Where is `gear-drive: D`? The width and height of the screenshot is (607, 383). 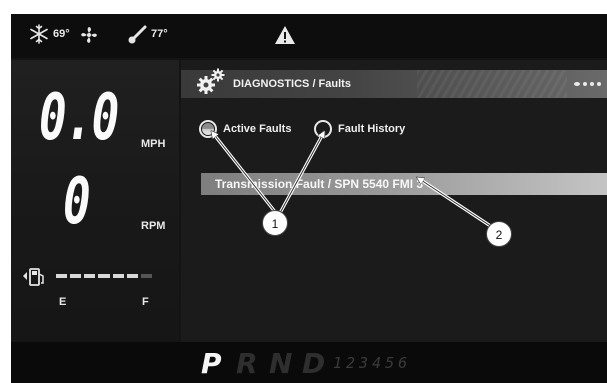 gear-drive: D is located at coordinates (314, 363).